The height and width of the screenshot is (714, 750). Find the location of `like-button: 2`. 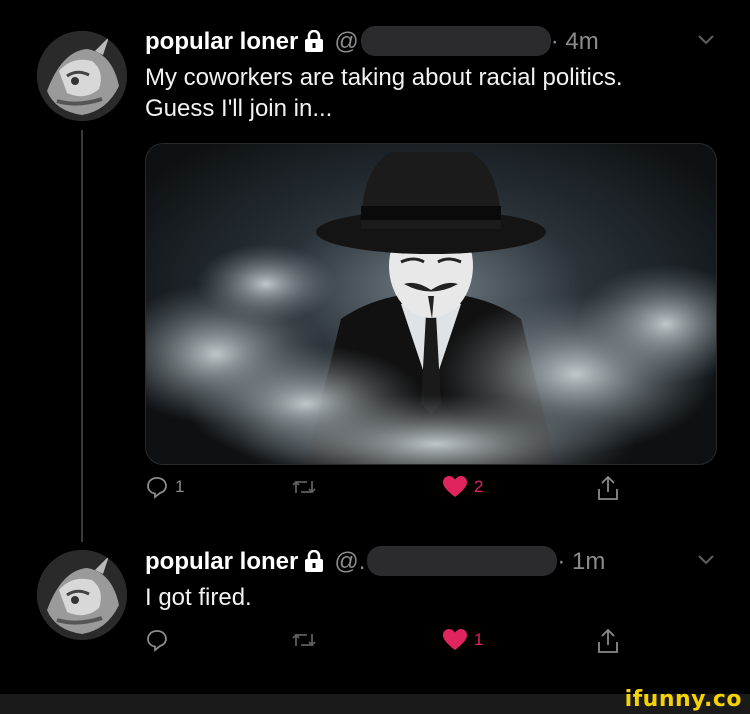

like-button: 2 is located at coordinates (462, 487).